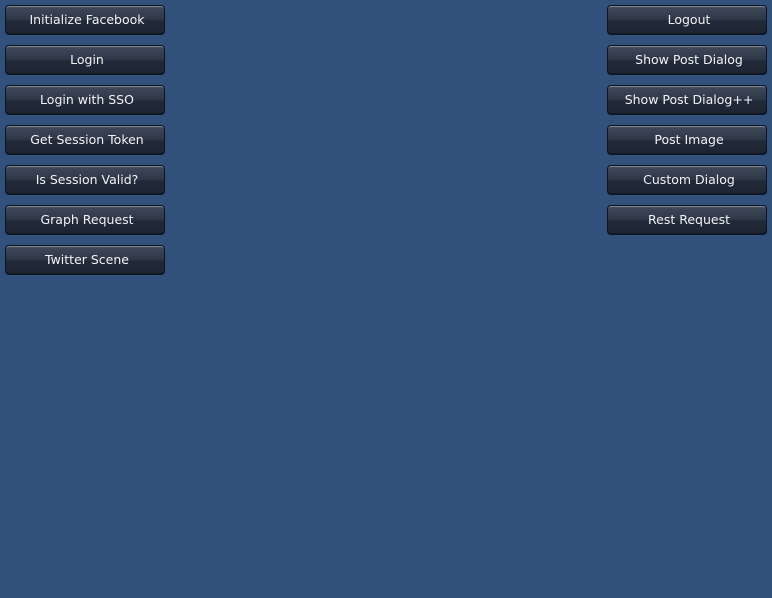 This screenshot has height=598, width=772. I want to click on button-label: Twitter Scene, so click(87, 259).